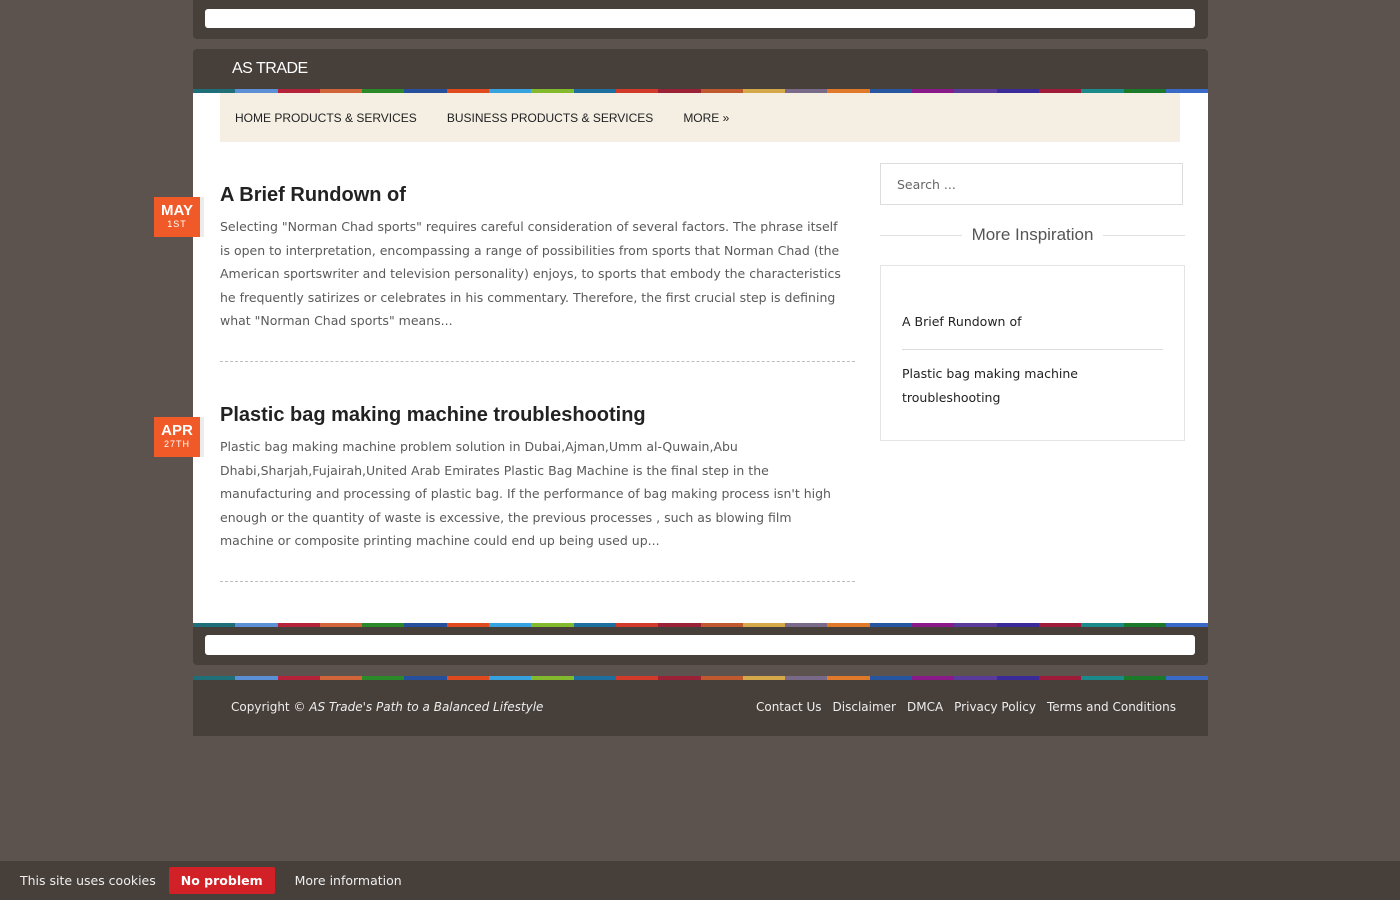  What do you see at coordinates (221, 880) in the screenshot?
I see `cookie-accept-button: No problem` at bounding box center [221, 880].